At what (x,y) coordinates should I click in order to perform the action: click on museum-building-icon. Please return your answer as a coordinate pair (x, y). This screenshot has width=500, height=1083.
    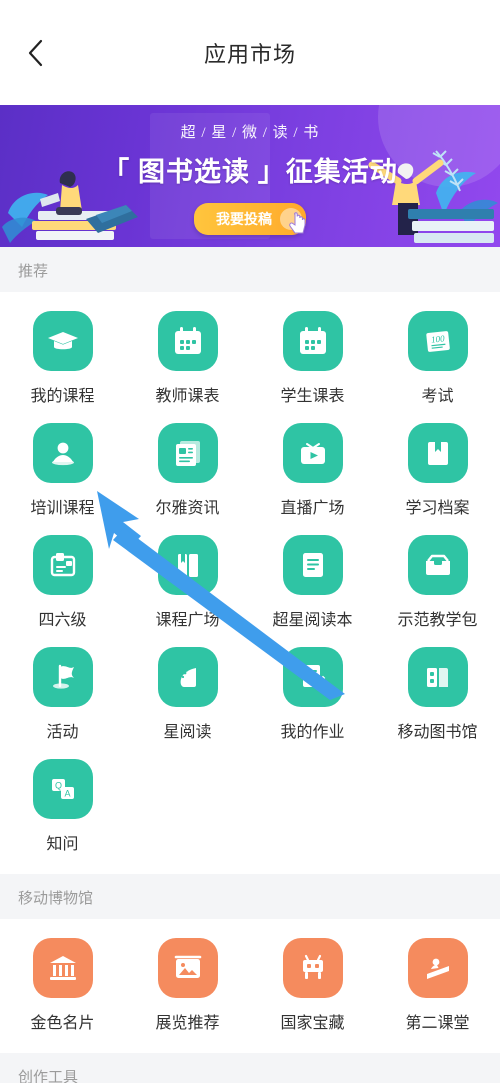
    Looking at the image, I should click on (62, 968).